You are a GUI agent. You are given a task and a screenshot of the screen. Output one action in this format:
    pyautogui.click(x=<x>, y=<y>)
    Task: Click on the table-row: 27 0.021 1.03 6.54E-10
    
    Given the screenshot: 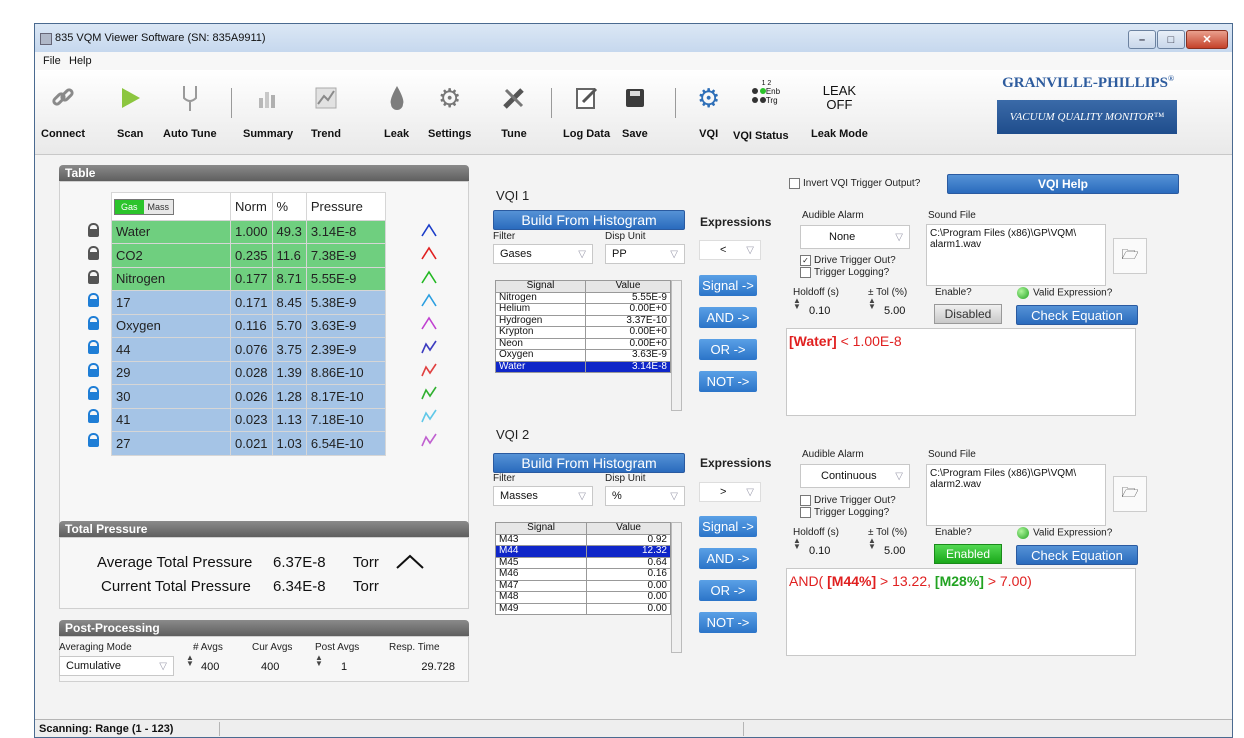 What is the action you would take?
    pyautogui.click(x=248, y=443)
    